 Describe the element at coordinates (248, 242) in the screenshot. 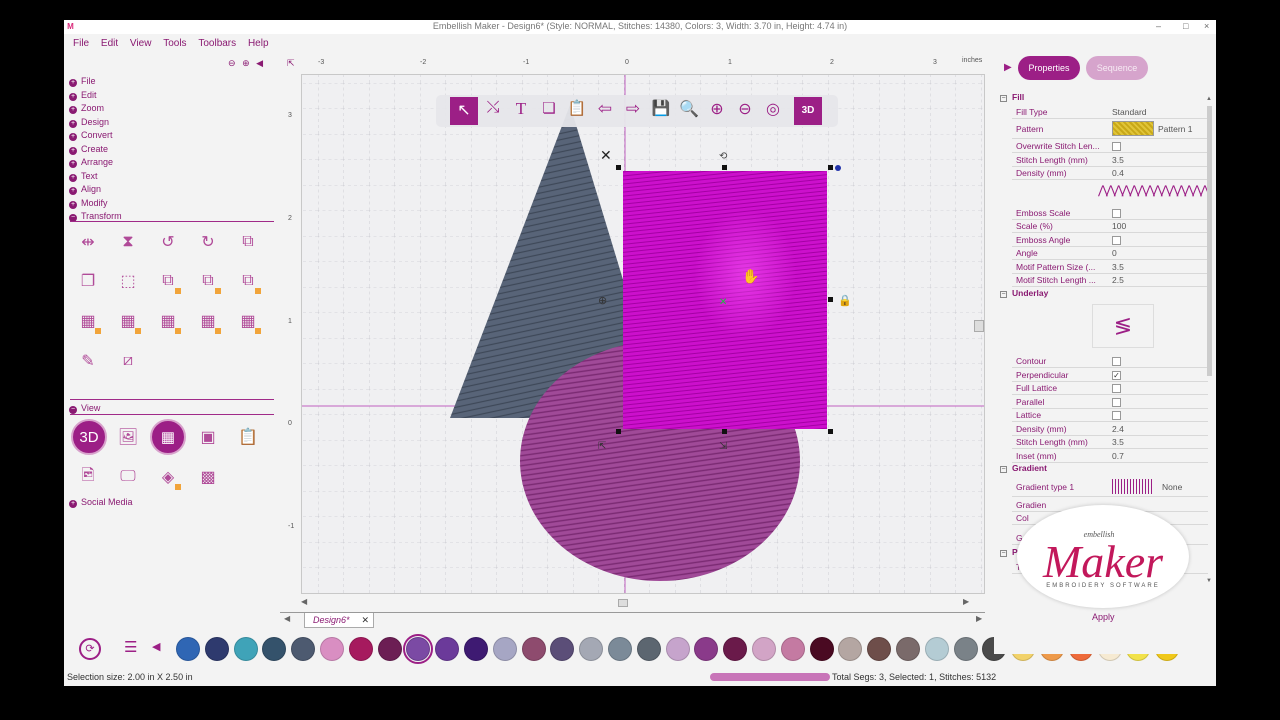

I see `duplicate-icon: ⧉` at that location.